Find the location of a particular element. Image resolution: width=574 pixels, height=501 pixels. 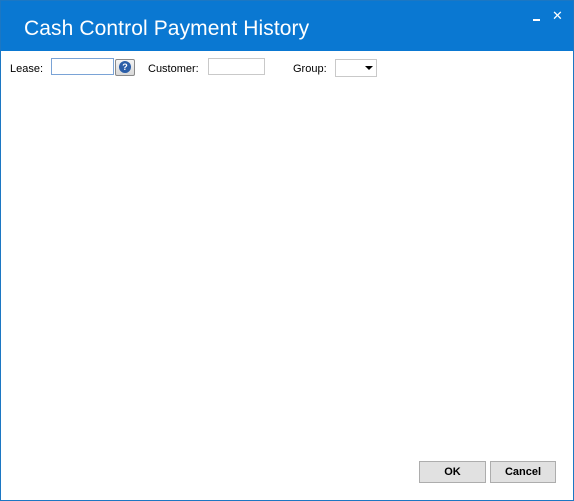

lease-lookup-button: ? is located at coordinates (125, 67).